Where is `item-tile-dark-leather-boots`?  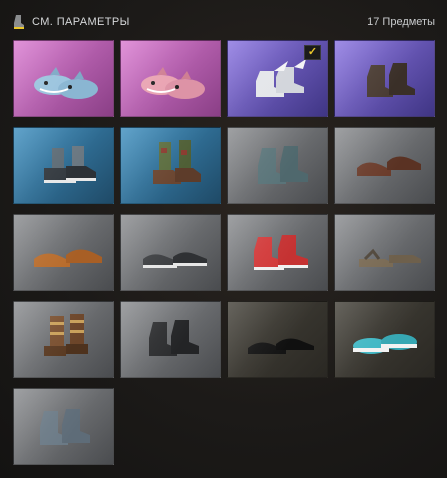
item-tile-dark-leather-boots is located at coordinates (384, 78).